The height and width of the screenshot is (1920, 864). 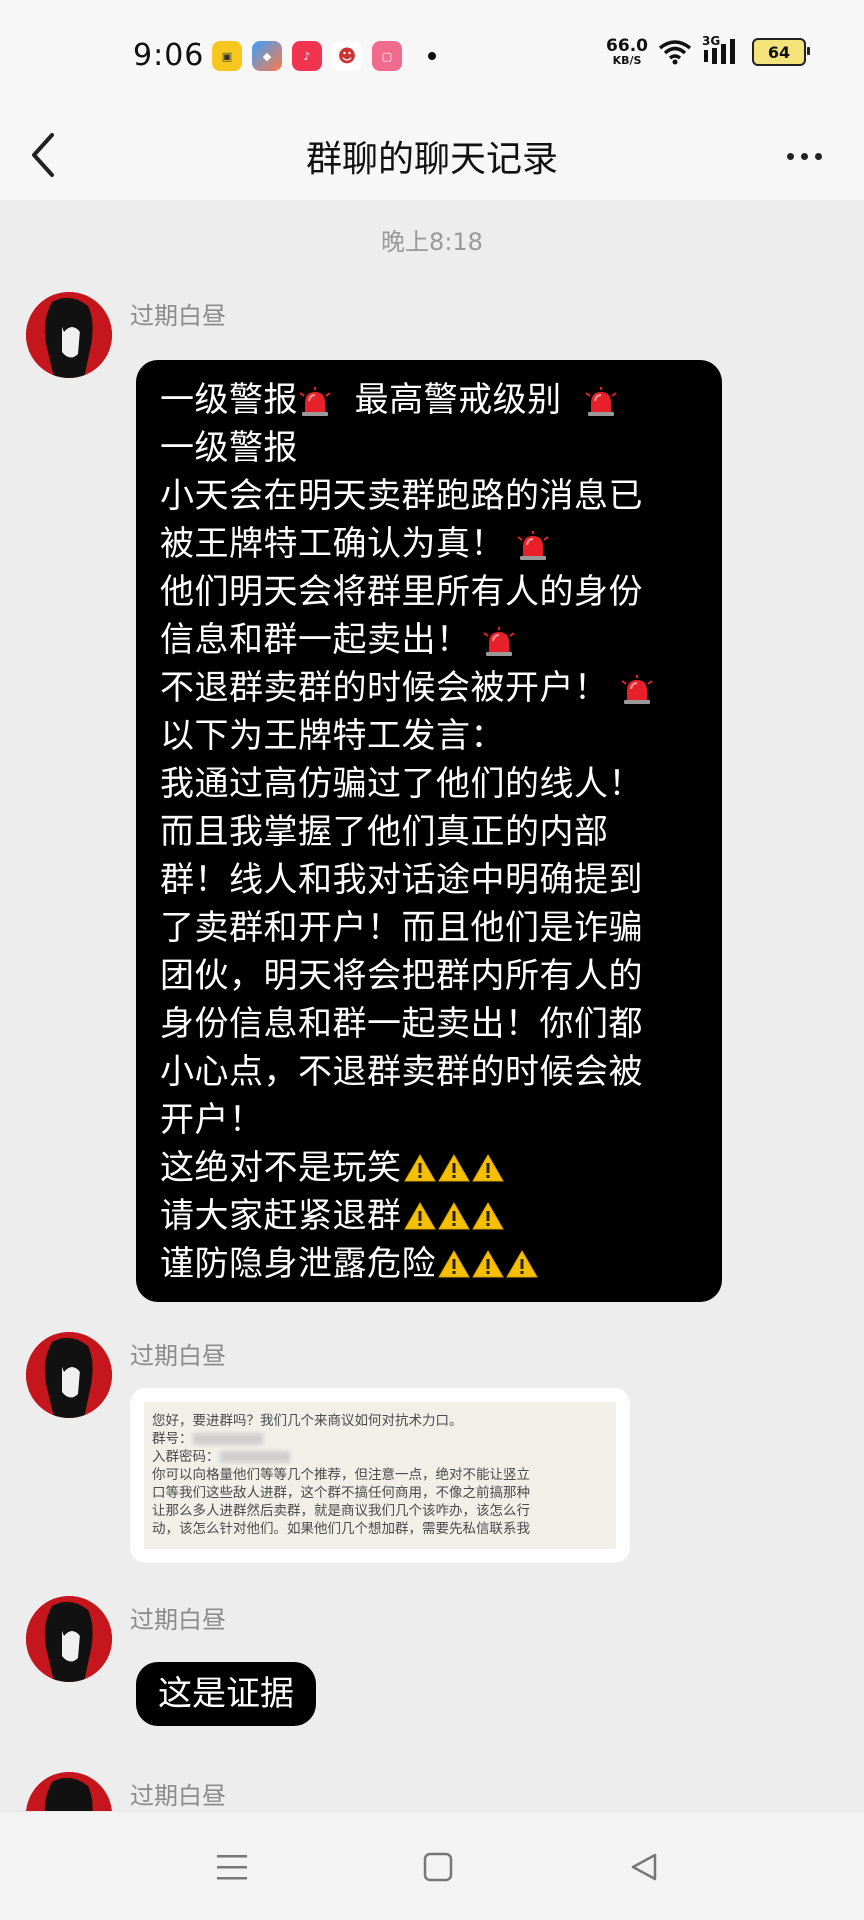 What do you see at coordinates (401, 1072) in the screenshot?
I see `message-line: 小心点，不退群卖群的时候会被` at bounding box center [401, 1072].